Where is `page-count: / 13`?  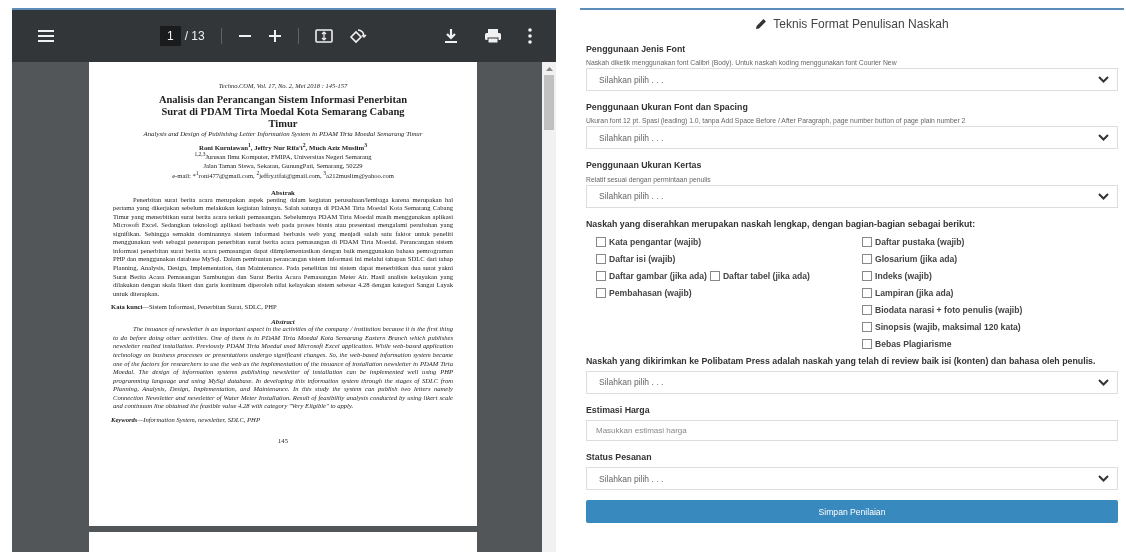
page-count: / 13 is located at coordinates (194, 36).